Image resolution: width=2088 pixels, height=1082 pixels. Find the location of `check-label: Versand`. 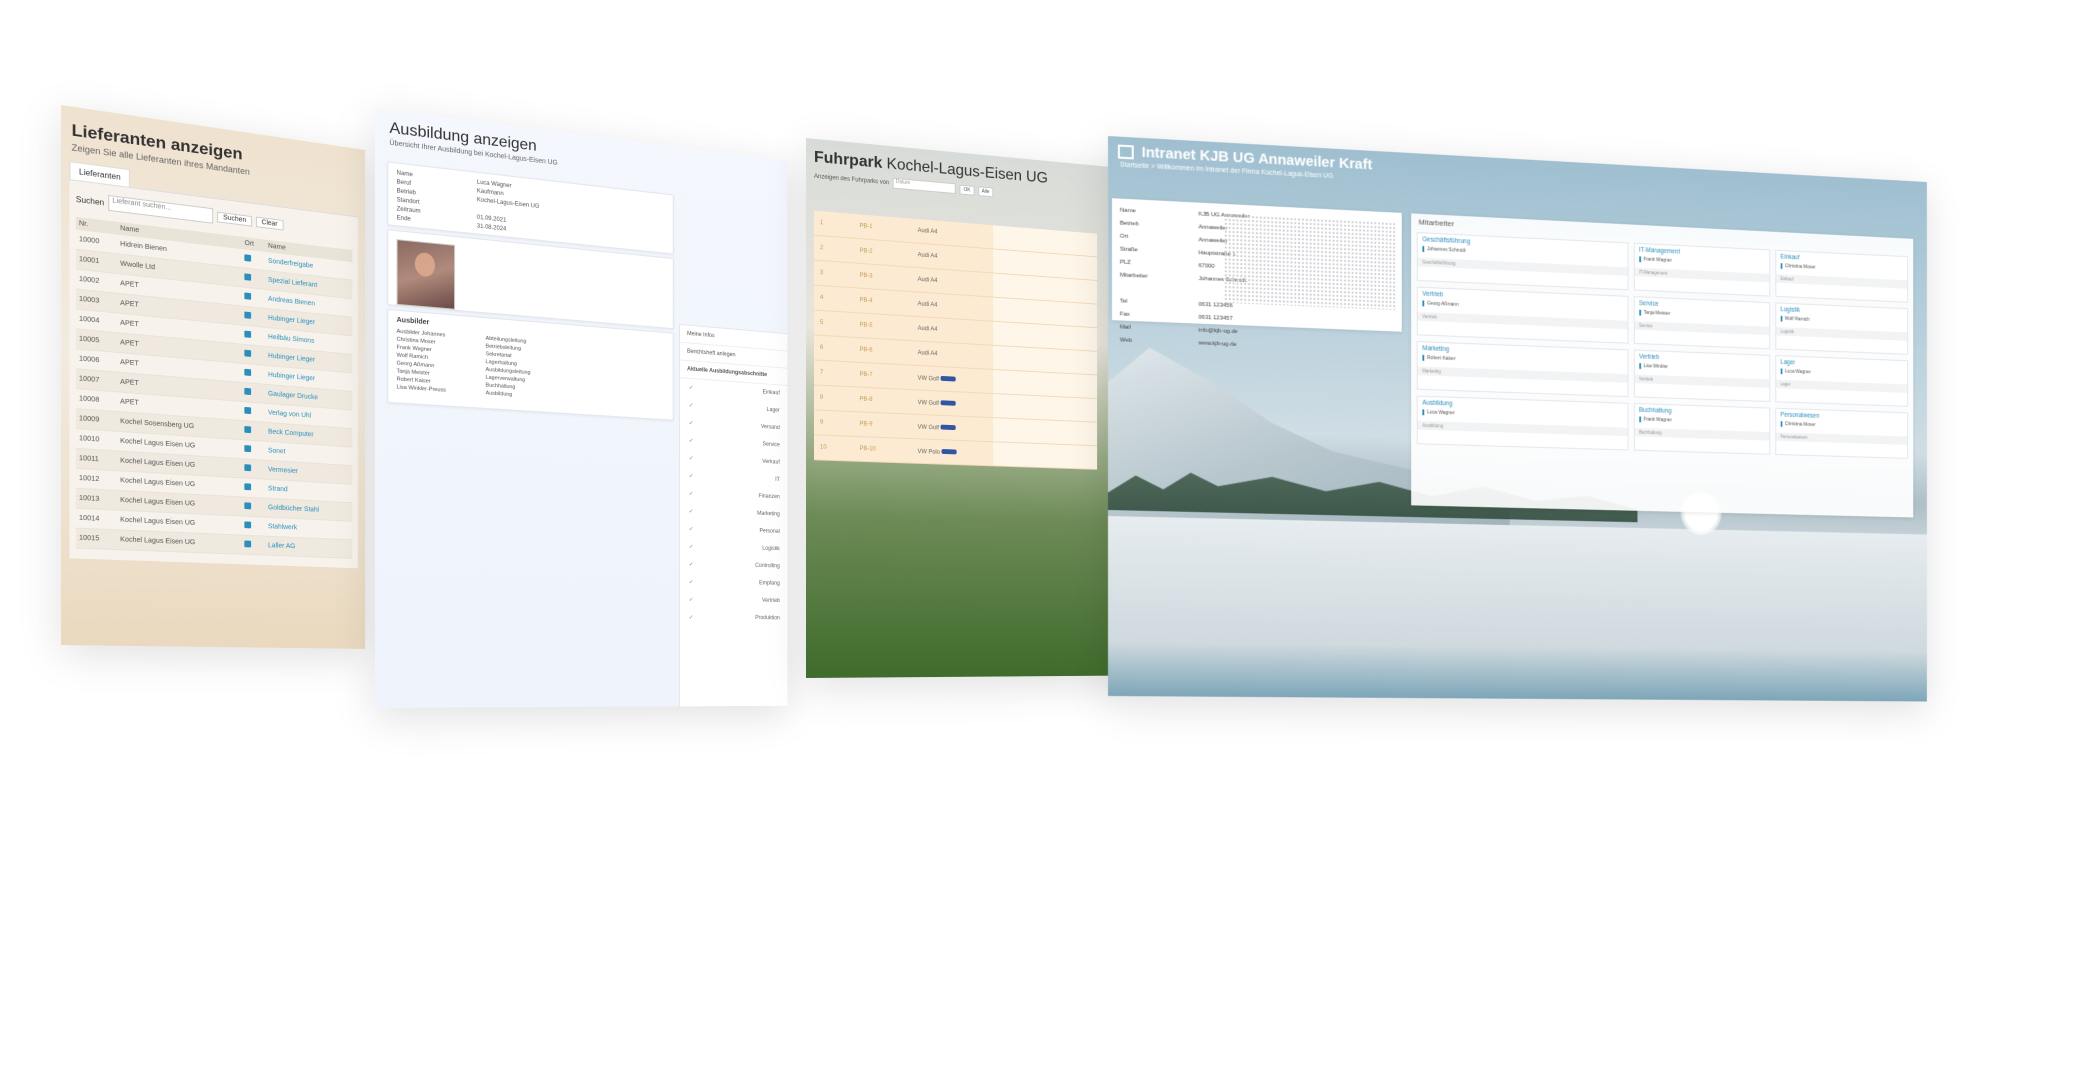

check-label: Versand is located at coordinates (770, 427).